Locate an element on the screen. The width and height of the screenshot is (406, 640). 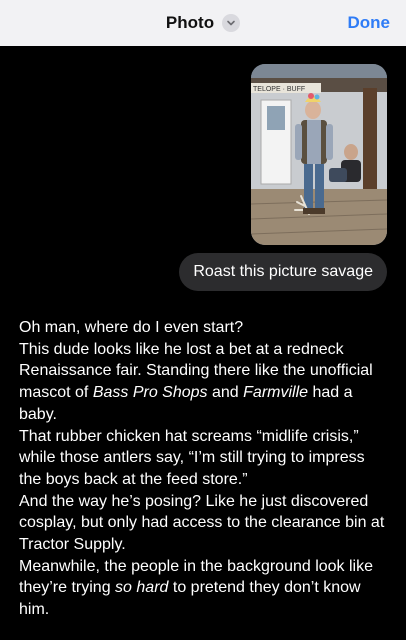
title-dropdown: Photo is located at coordinates (203, 23).